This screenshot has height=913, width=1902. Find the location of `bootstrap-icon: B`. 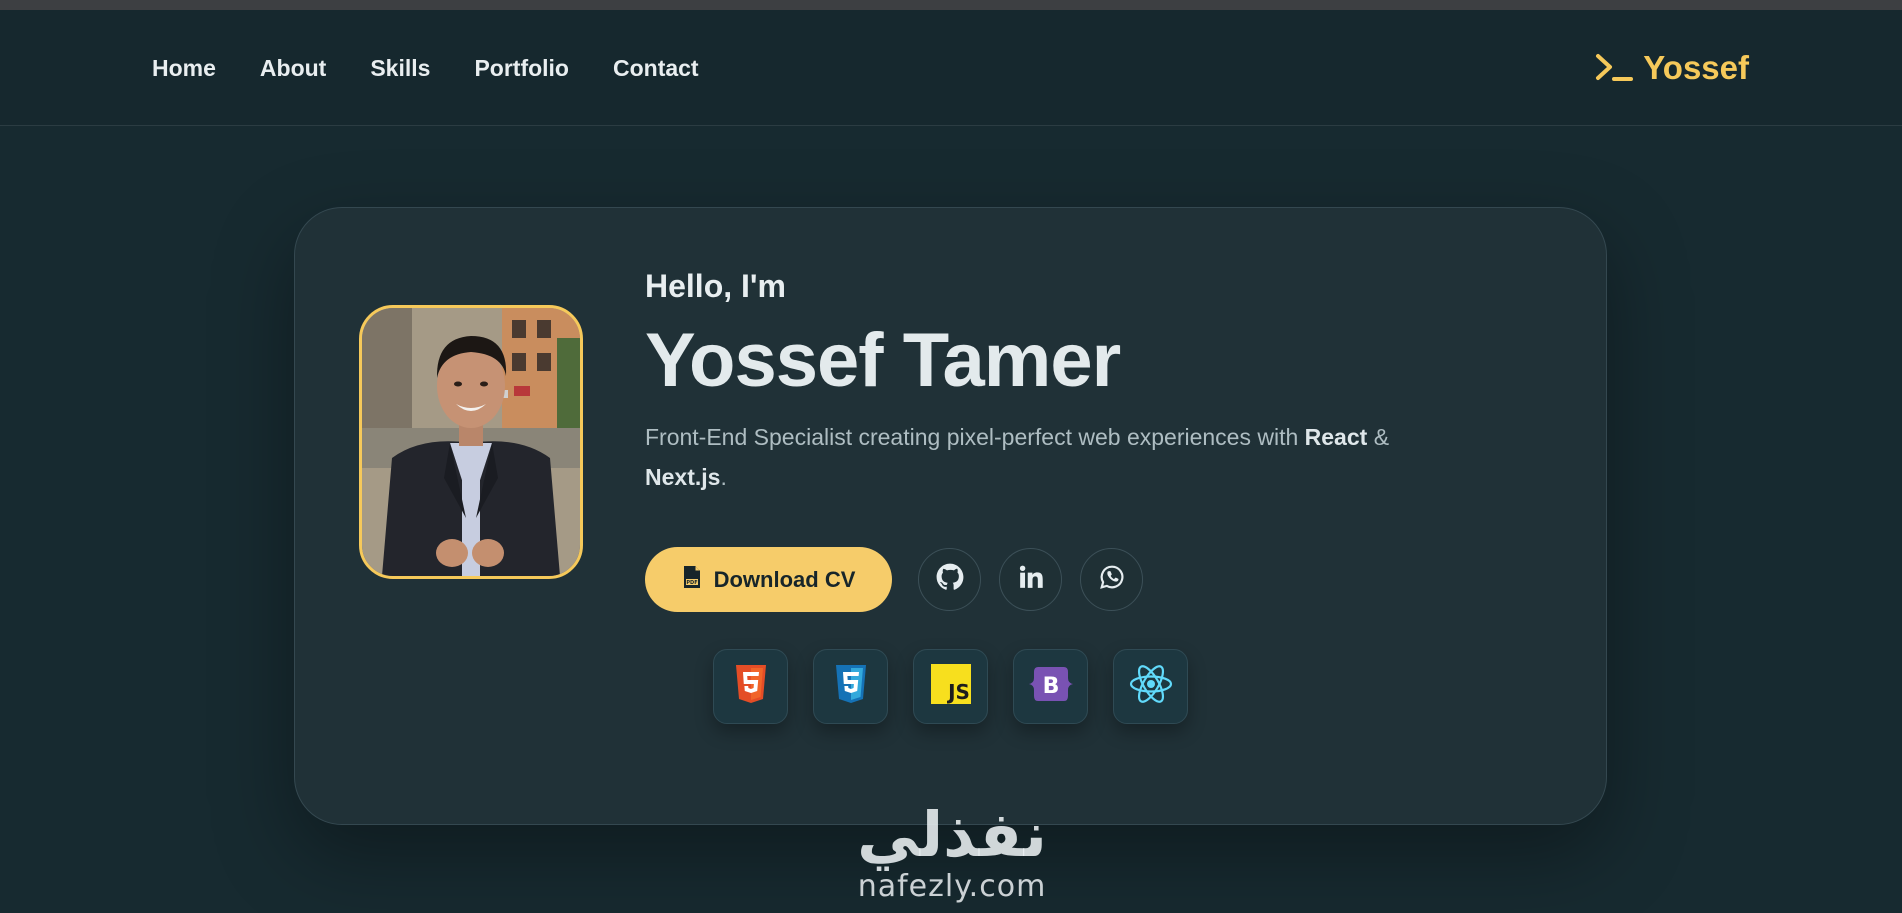

bootstrap-icon: B is located at coordinates (1051, 686).